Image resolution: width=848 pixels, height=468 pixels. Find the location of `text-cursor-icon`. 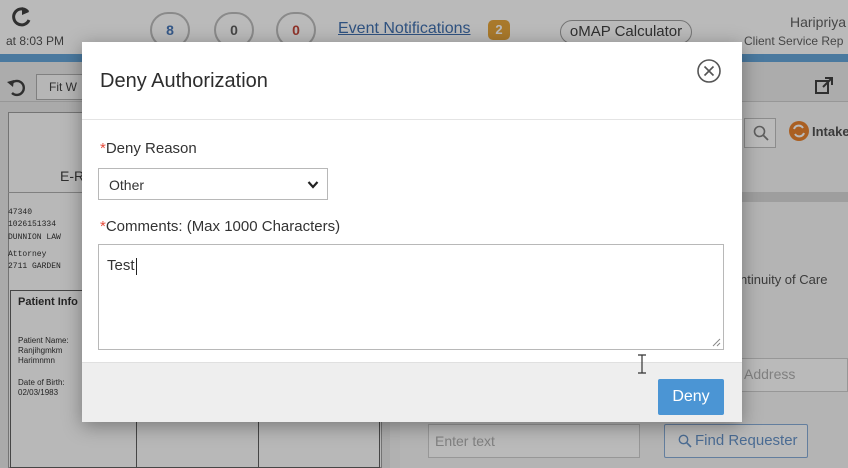

text-cursor-icon is located at coordinates (642, 364).